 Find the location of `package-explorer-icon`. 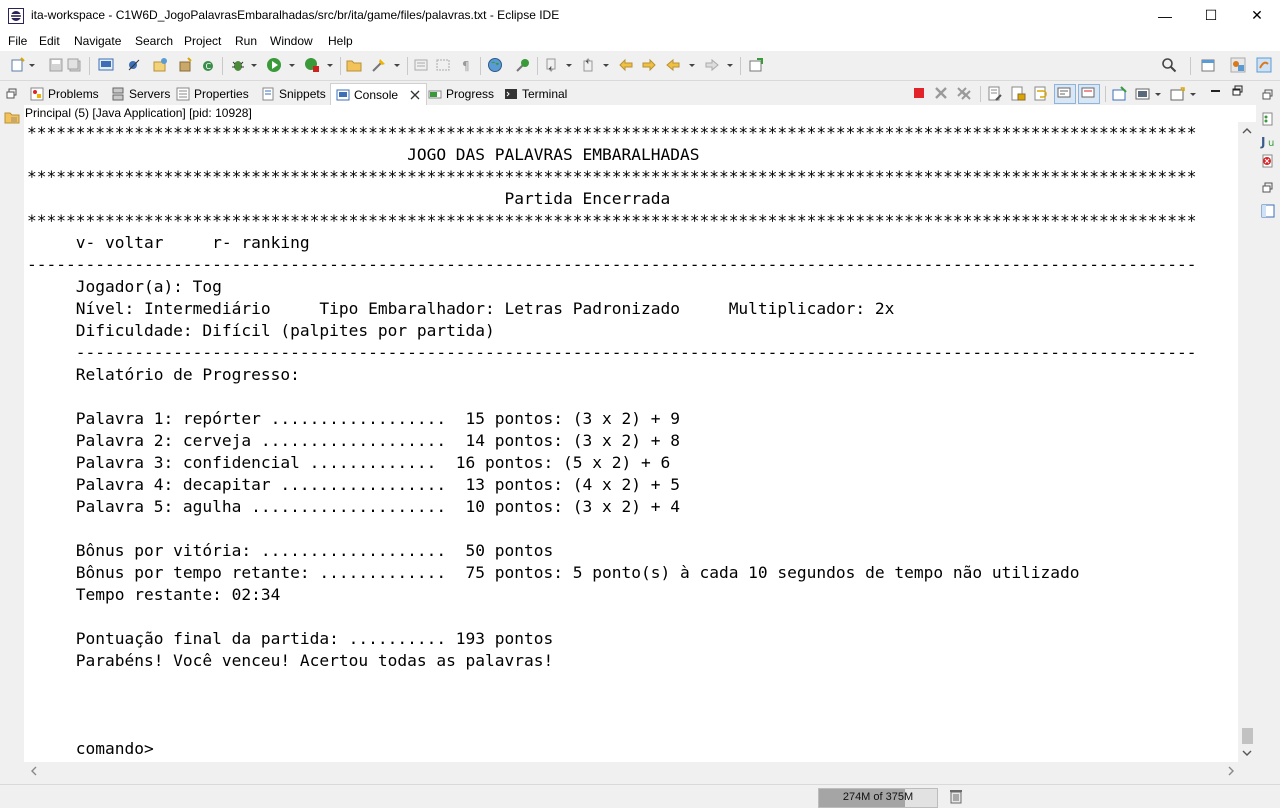

package-explorer-icon is located at coordinates (12, 117).